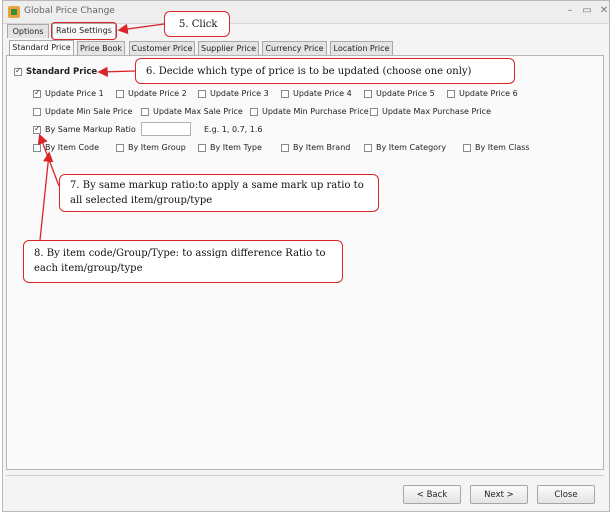 The height and width of the screenshot is (514, 614). What do you see at coordinates (361, 48) in the screenshot?
I see `tab-location-price: Location Price` at bounding box center [361, 48].